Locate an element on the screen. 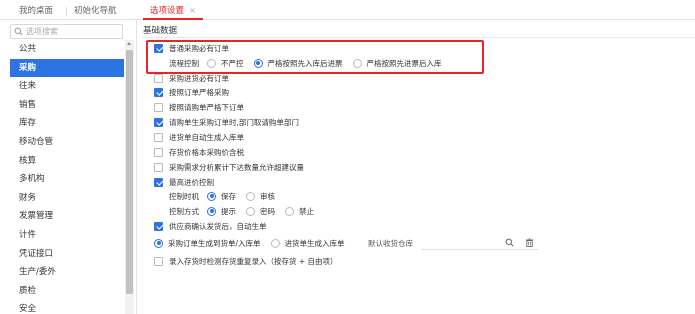 This screenshot has width=695, height=314. option-row-strict-requisition: 按照请购单严格下订单 is located at coordinates (199, 107).